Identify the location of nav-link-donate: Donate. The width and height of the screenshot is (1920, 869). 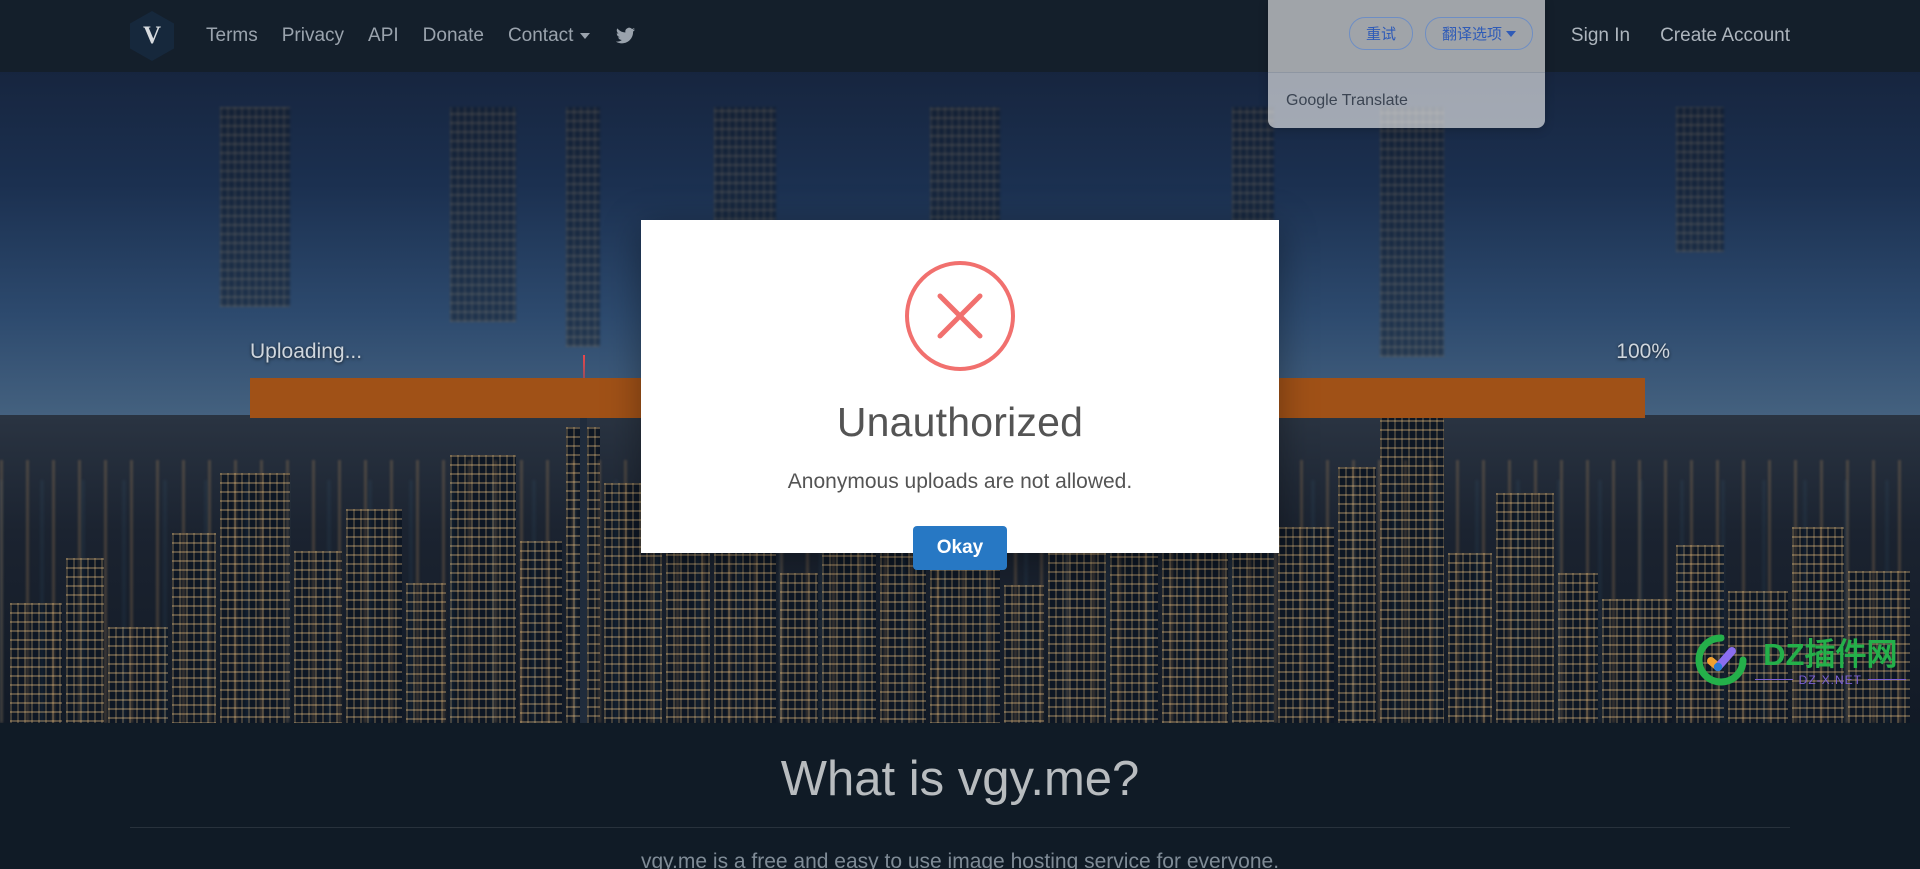
(453, 36).